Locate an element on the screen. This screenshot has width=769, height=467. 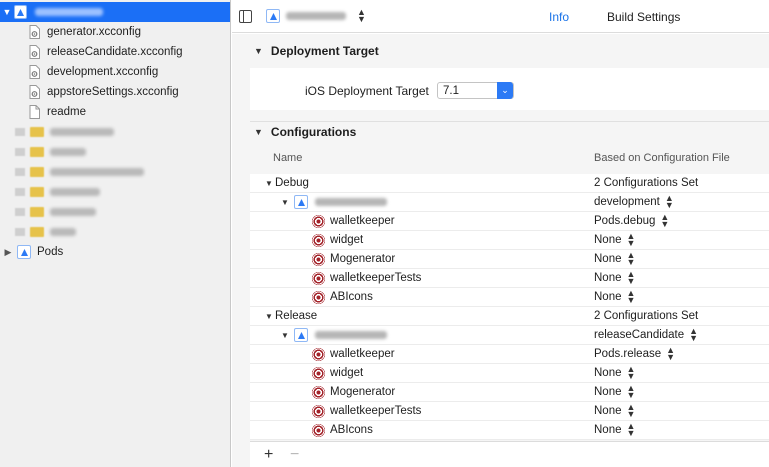
config-project-row: ▼ releaseCandidate ▲ ▼ is located at coordinates (509, 335).